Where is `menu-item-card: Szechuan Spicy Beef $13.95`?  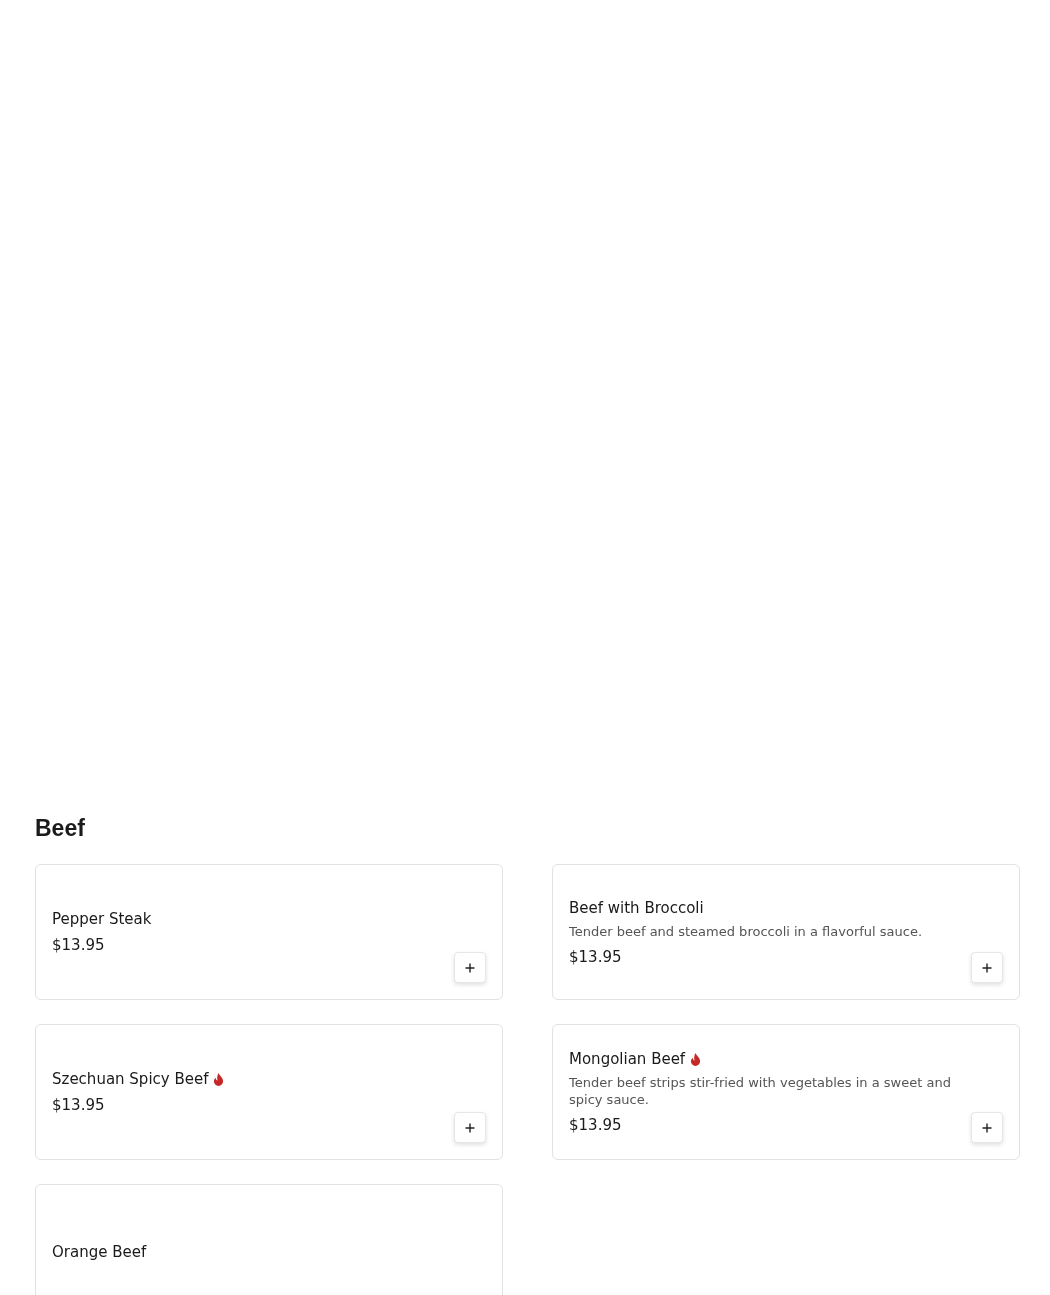 menu-item-card: Szechuan Spicy Beef $13.95 is located at coordinates (269, 1092).